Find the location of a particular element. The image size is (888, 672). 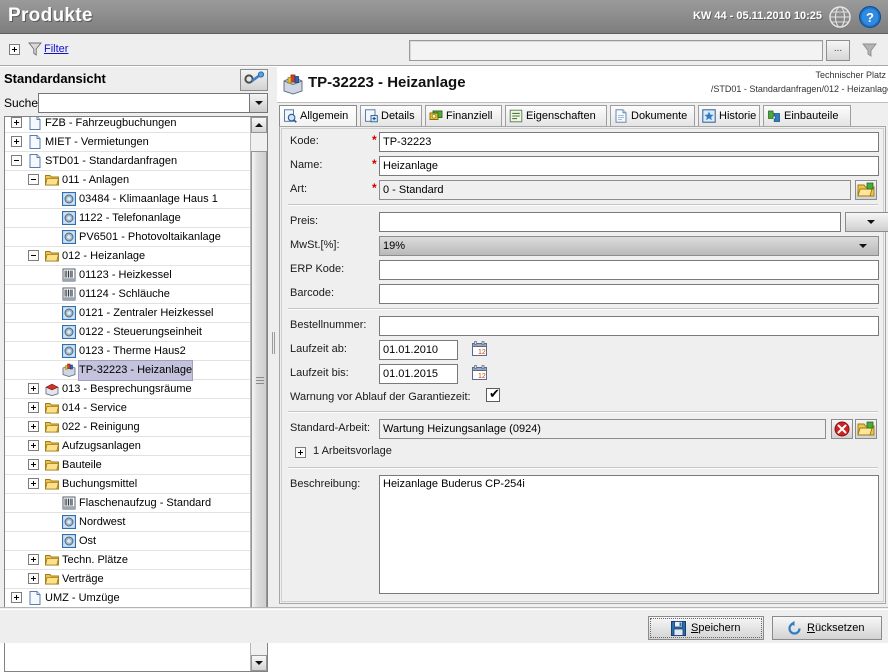

reset-button: Rücksetzen is located at coordinates (827, 628).